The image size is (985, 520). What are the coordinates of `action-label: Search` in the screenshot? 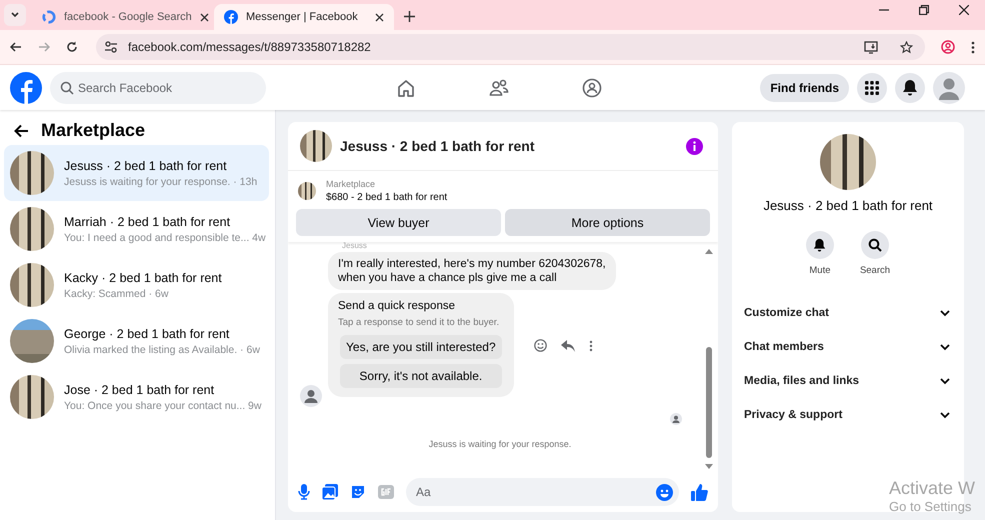 It's located at (875, 270).